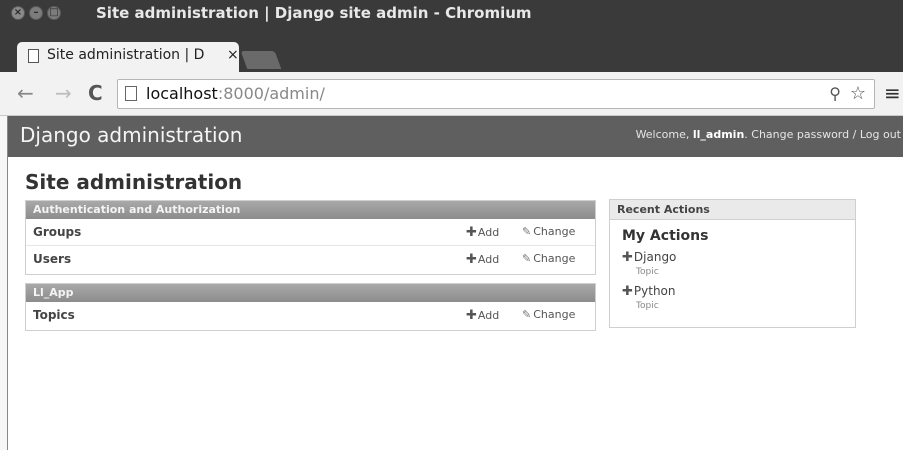 The width and height of the screenshot is (903, 450). I want to click on key-icon: ⚲, so click(835, 93).